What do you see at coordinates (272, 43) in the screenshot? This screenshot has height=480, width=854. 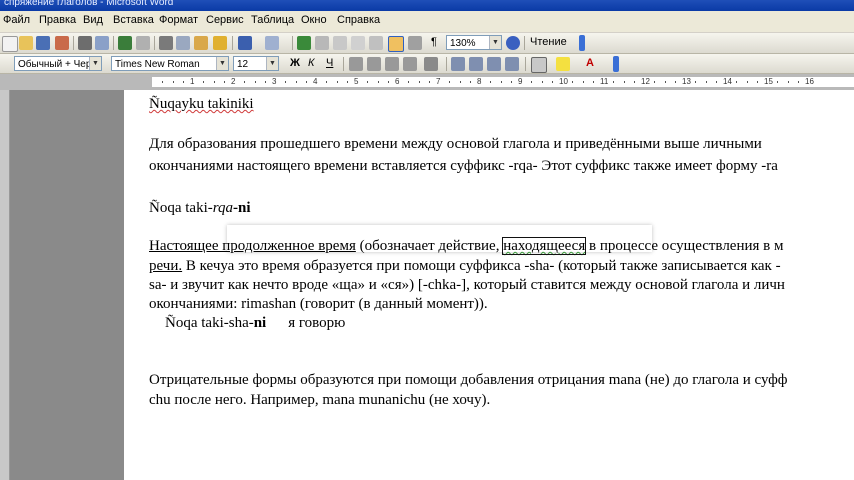 I see `redo-icon` at bounding box center [272, 43].